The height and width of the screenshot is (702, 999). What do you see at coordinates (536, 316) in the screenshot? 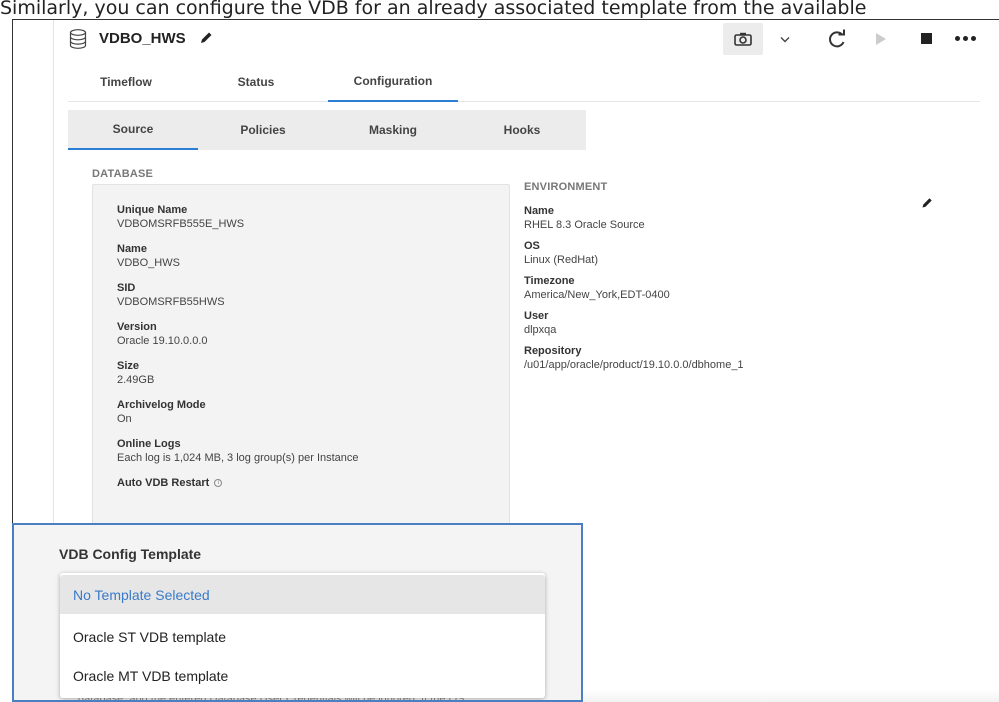
I see `field-label: User` at bounding box center [536, 316].